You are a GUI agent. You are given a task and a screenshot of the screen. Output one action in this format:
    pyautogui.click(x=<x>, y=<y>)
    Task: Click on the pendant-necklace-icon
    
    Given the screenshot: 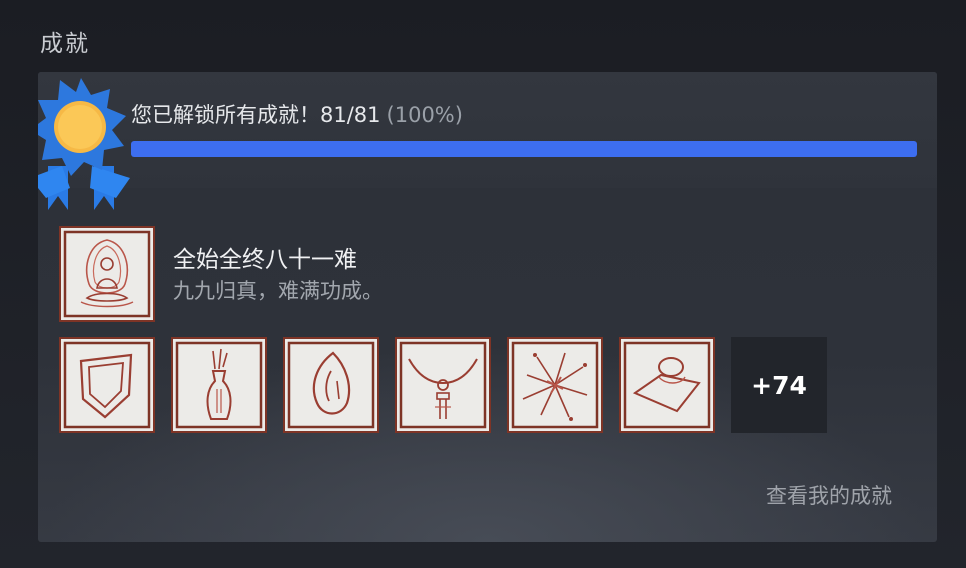 What is the action you would take?
    pyautogui.click(x=443, y=385)
    